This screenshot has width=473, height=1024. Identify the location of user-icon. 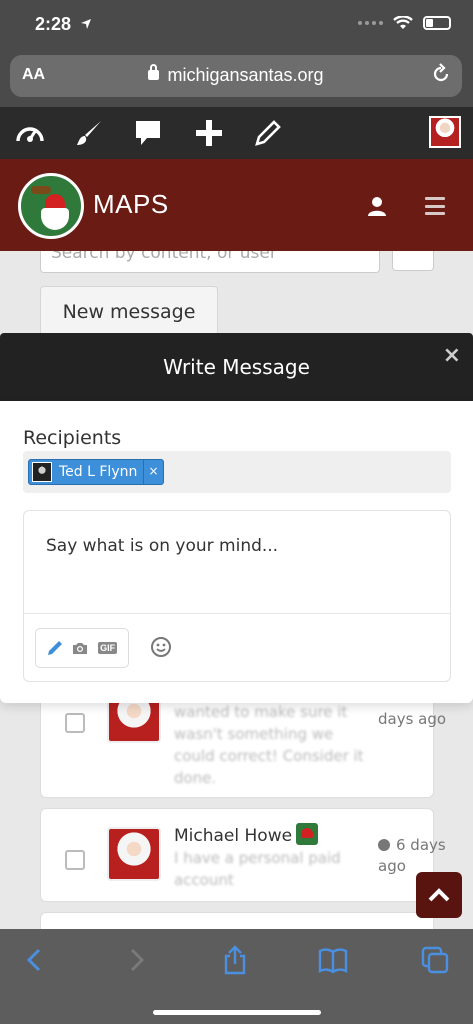
(377, 206).